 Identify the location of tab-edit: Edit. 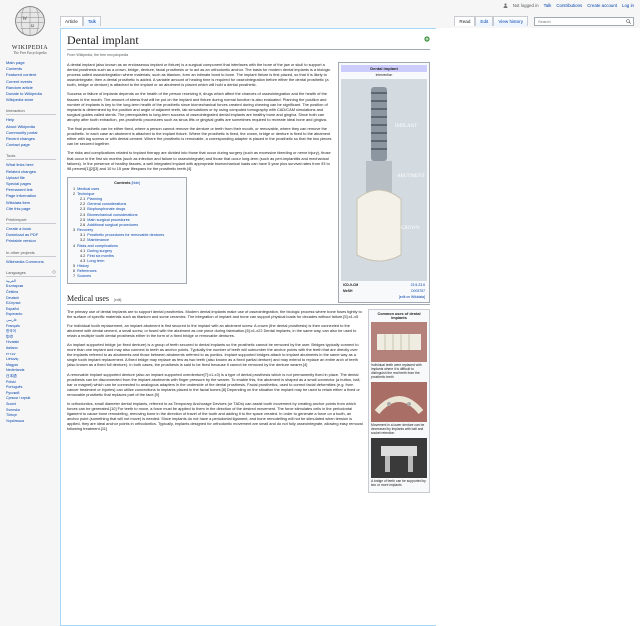
(484, 21).